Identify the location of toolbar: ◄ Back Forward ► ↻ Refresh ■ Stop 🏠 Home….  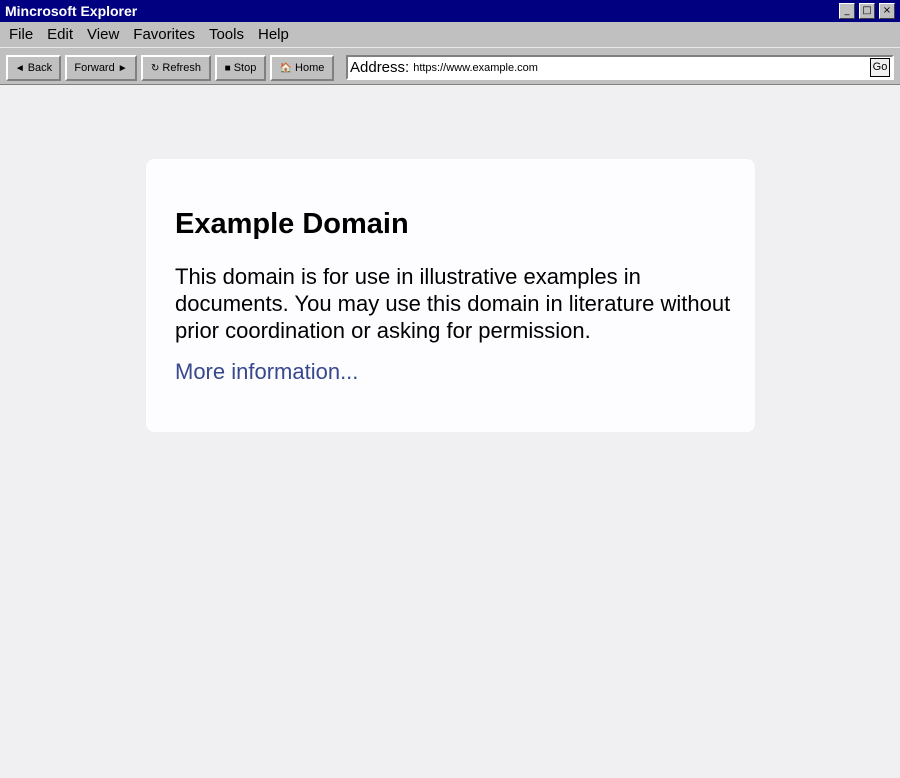
(450, 66).